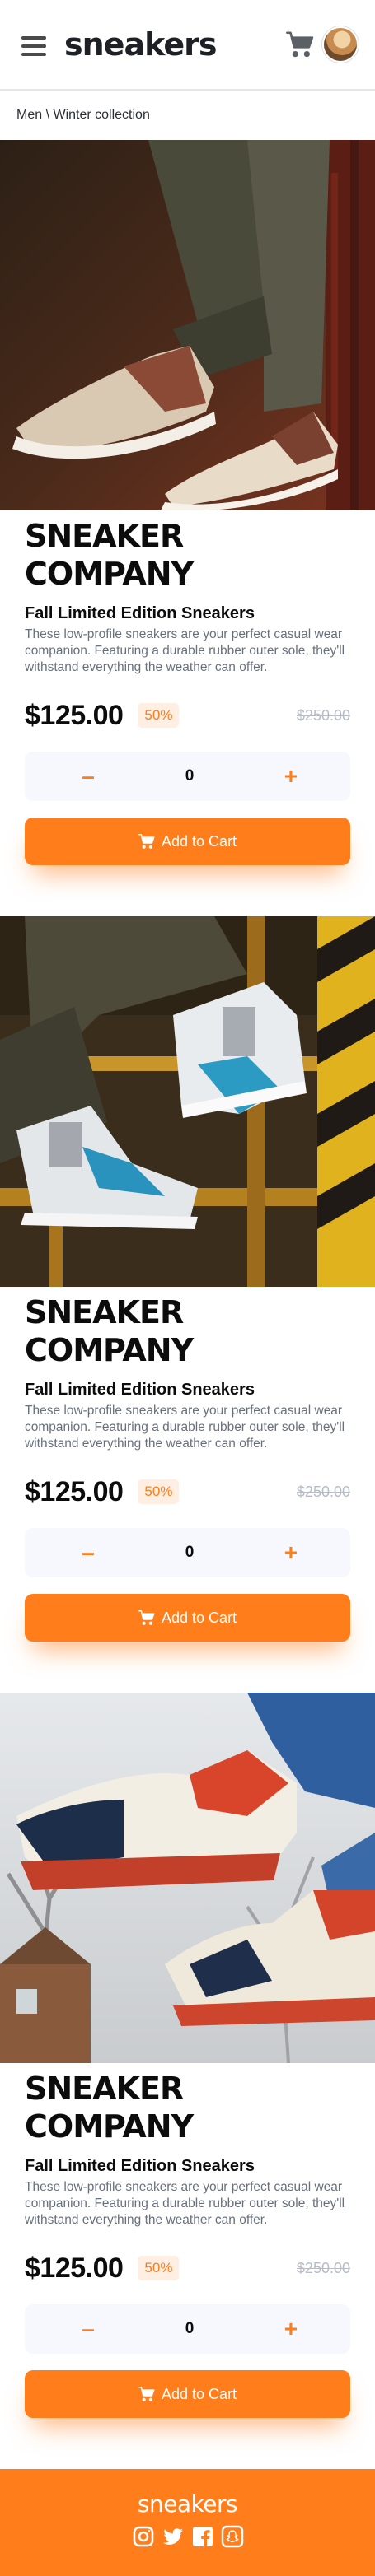 The height and width of the screenshot is (2576, 375). What do you see at coordinates (175, 44) in the screenshot?
I see `logo: sneakers` at bounding box center [175, 44].